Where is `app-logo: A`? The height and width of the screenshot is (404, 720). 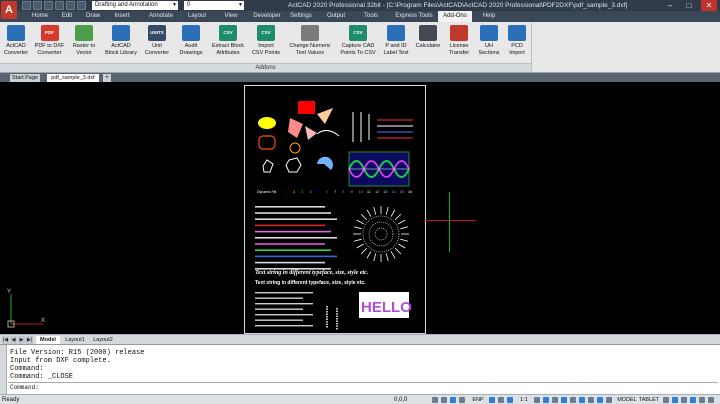
app-logo: A is located at coordinates (9, 10).